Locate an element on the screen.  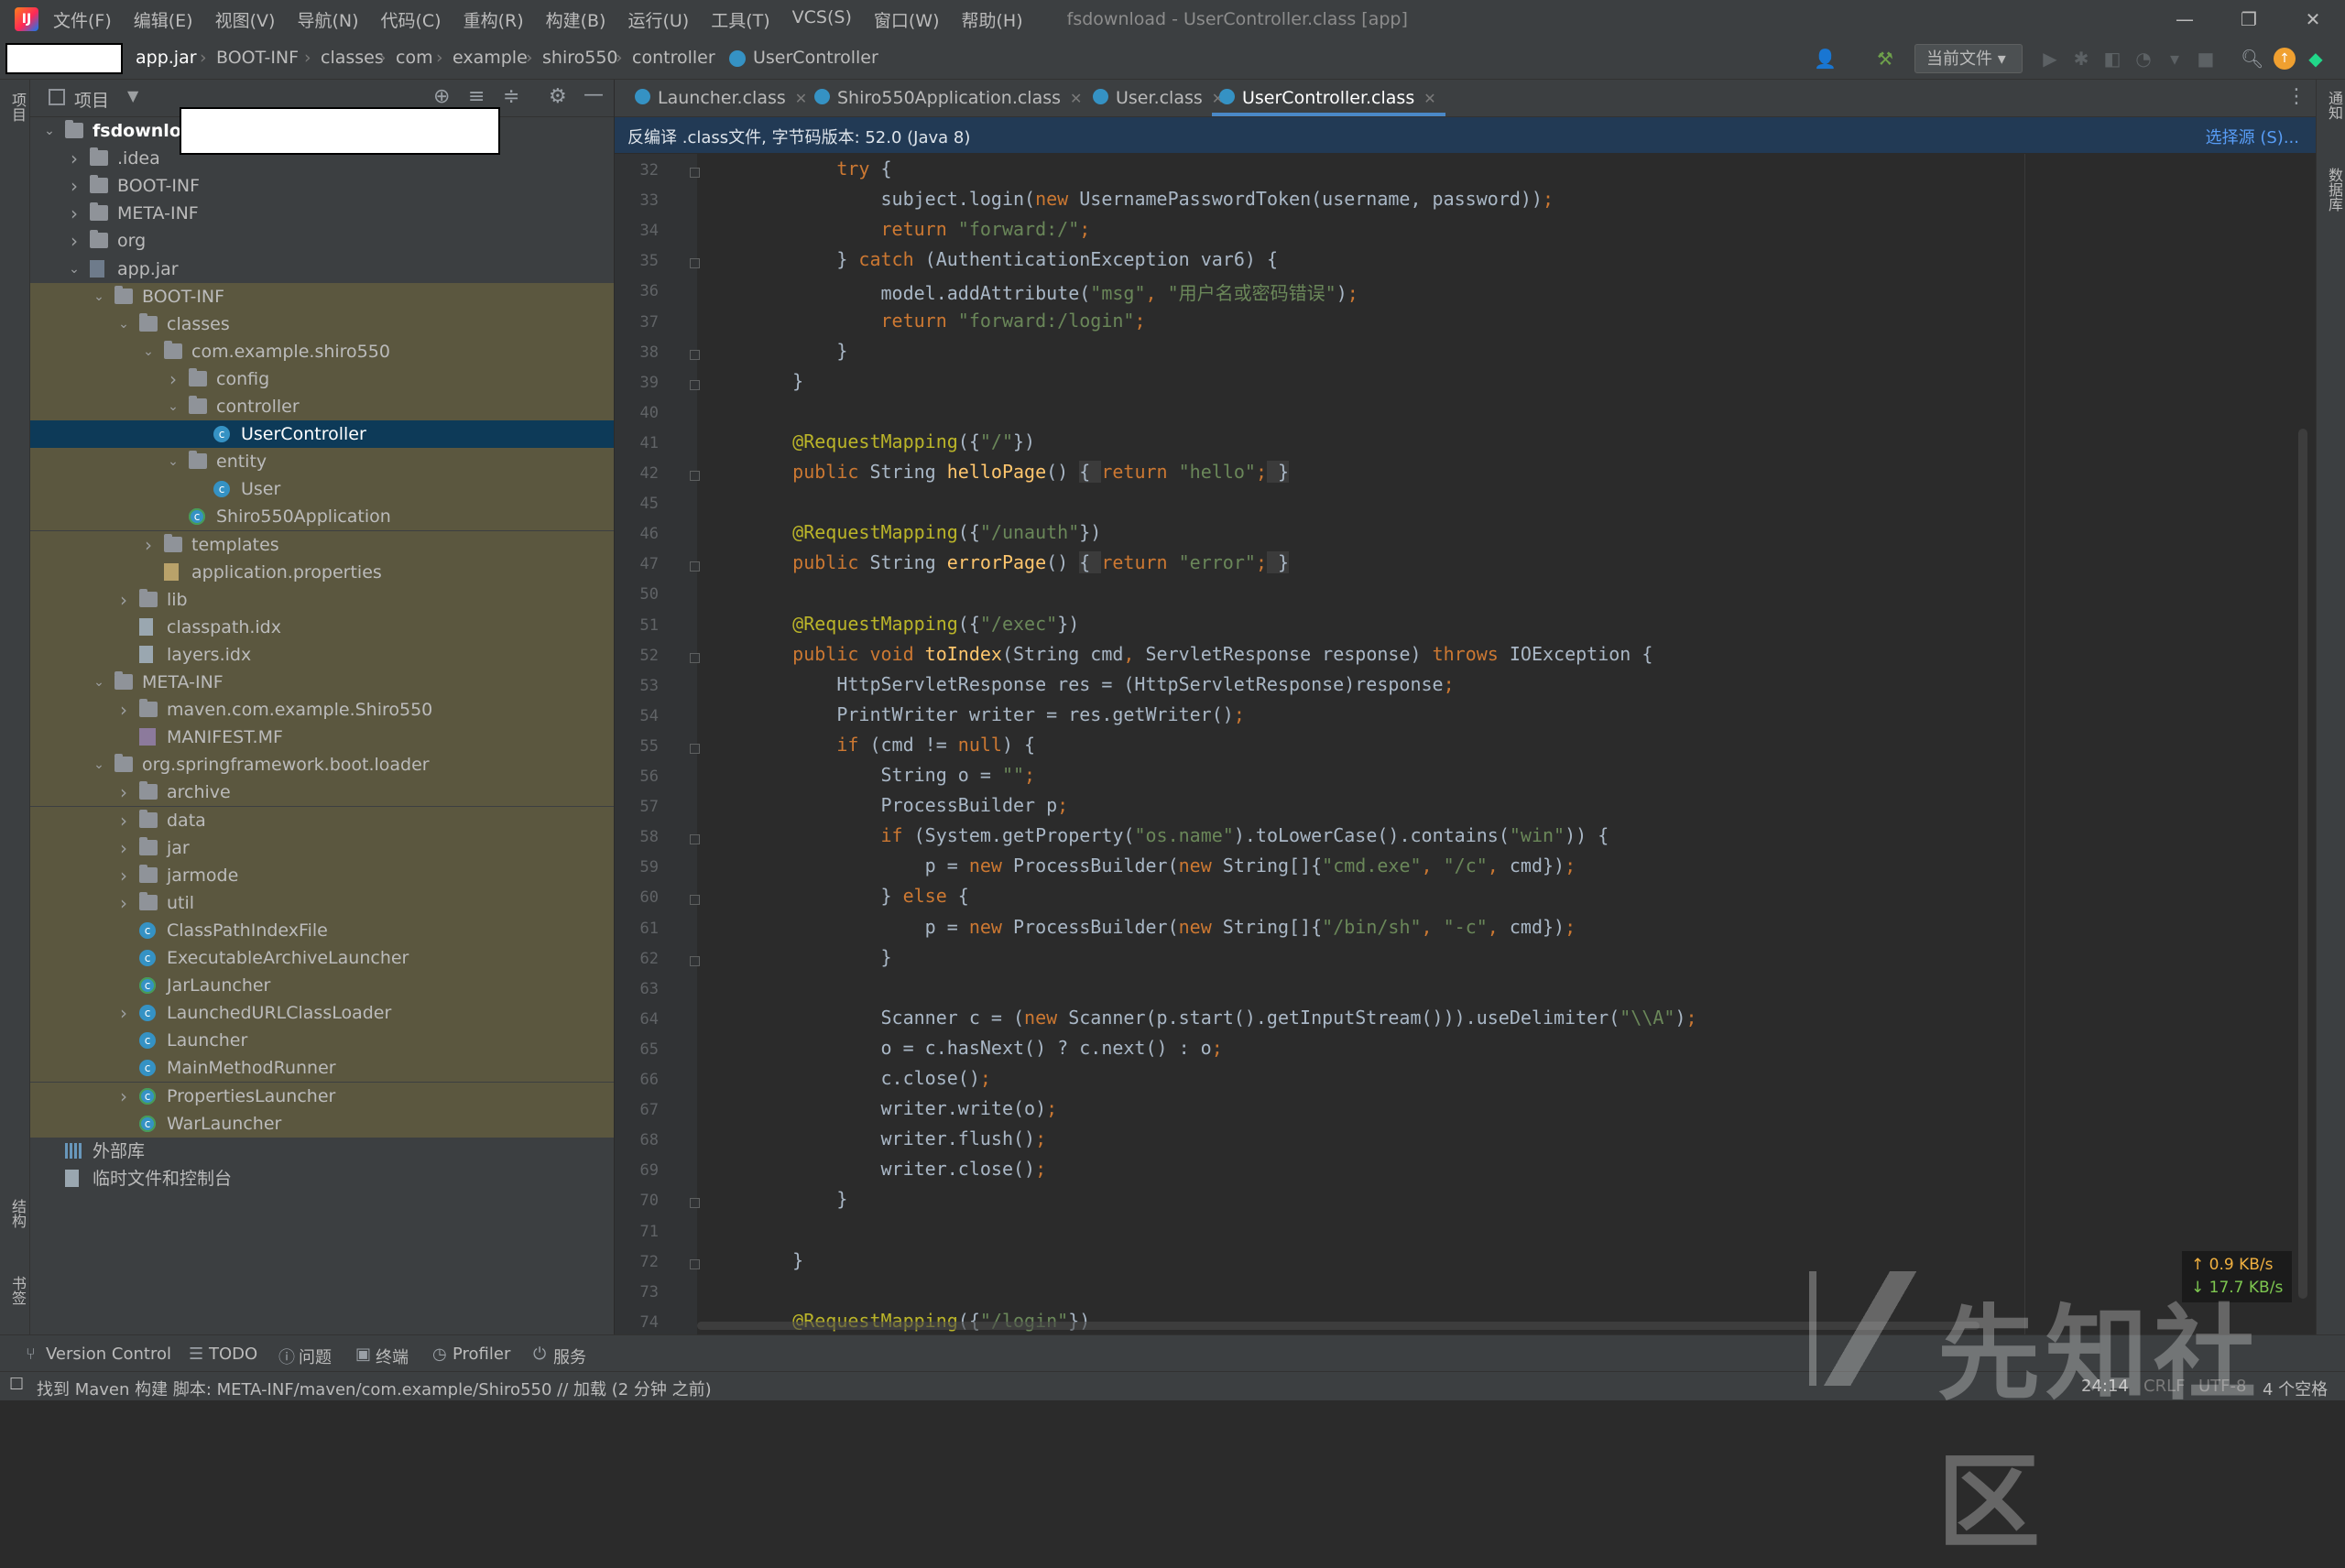
tree-item: ⌄ META-INF is located at coordinates (322, 682).